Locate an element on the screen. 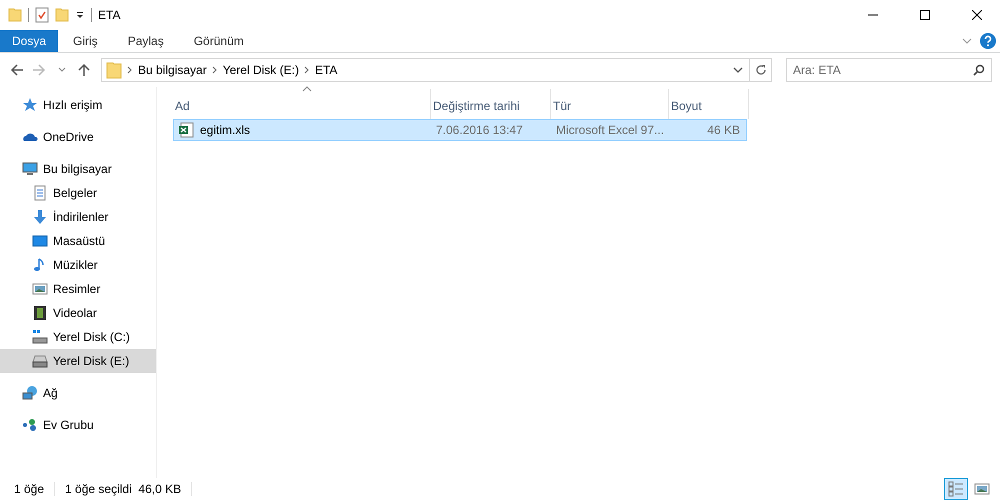 The height and width of the screenshot is (500, 1000). document-icon is located at coordinates (40, 193).